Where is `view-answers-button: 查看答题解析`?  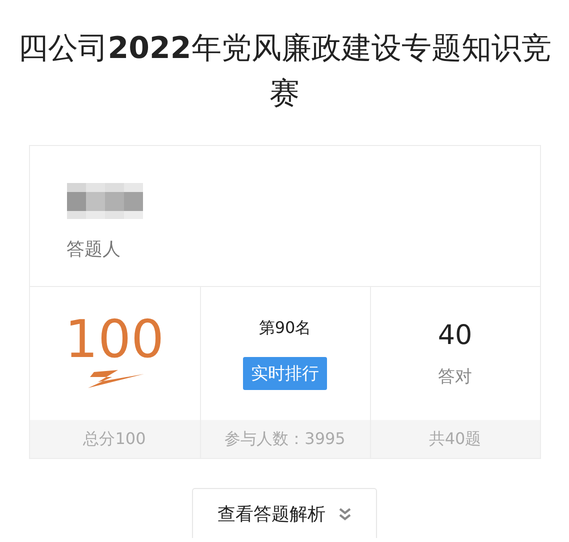
view-answers-button: 查看答题解析 is located at coordinates (284, 513).